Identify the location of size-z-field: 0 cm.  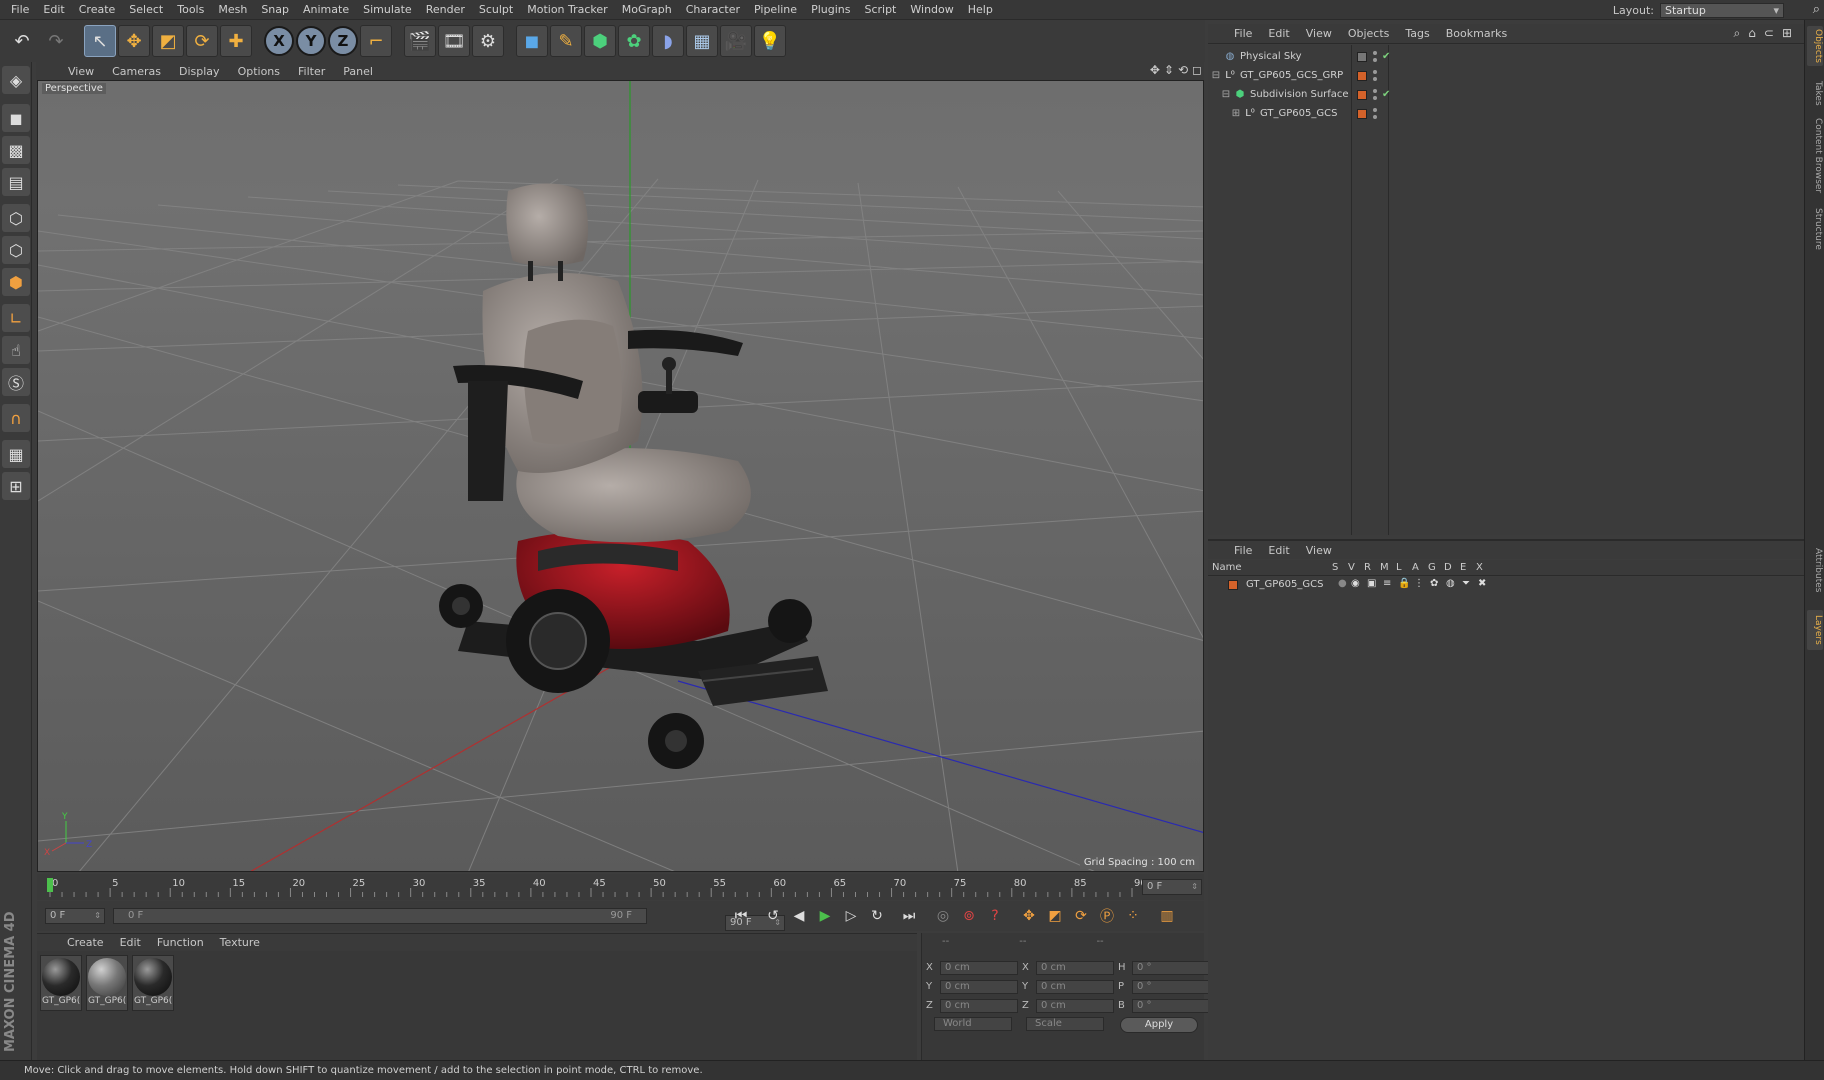
(1075, 1005).